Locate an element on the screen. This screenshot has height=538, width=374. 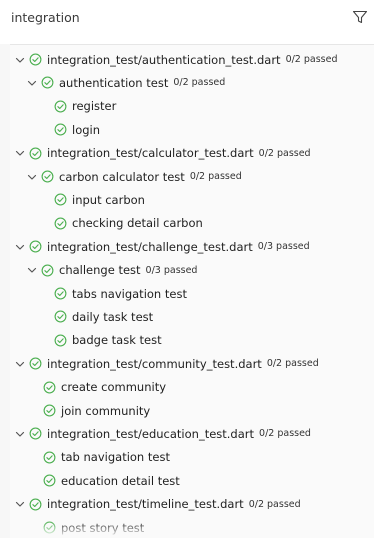
test-name: tab navigation test is located at coordinates (115, 457).